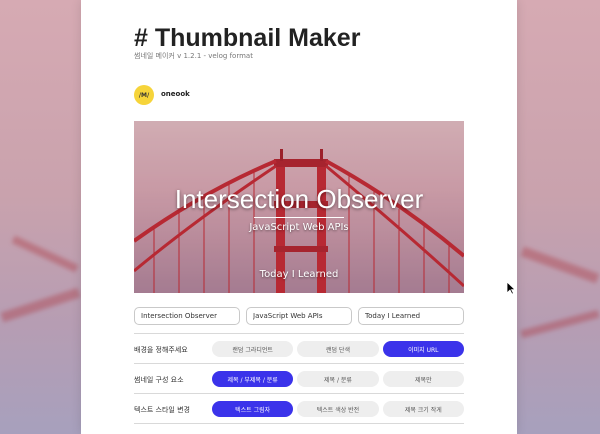 This screenshot has height=434, width=600. What do you see at coordinates (159, 380) in the screenshot?
I see `composition-setting-label: 썸네일 구성 요소` at bounding box center [159, 380].